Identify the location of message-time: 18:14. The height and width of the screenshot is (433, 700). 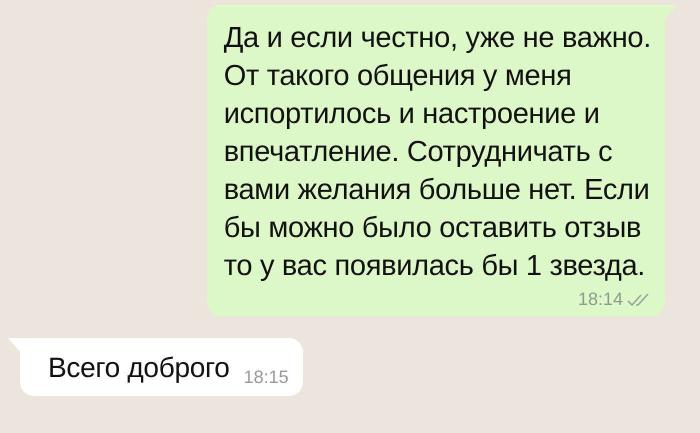
(600, 299).